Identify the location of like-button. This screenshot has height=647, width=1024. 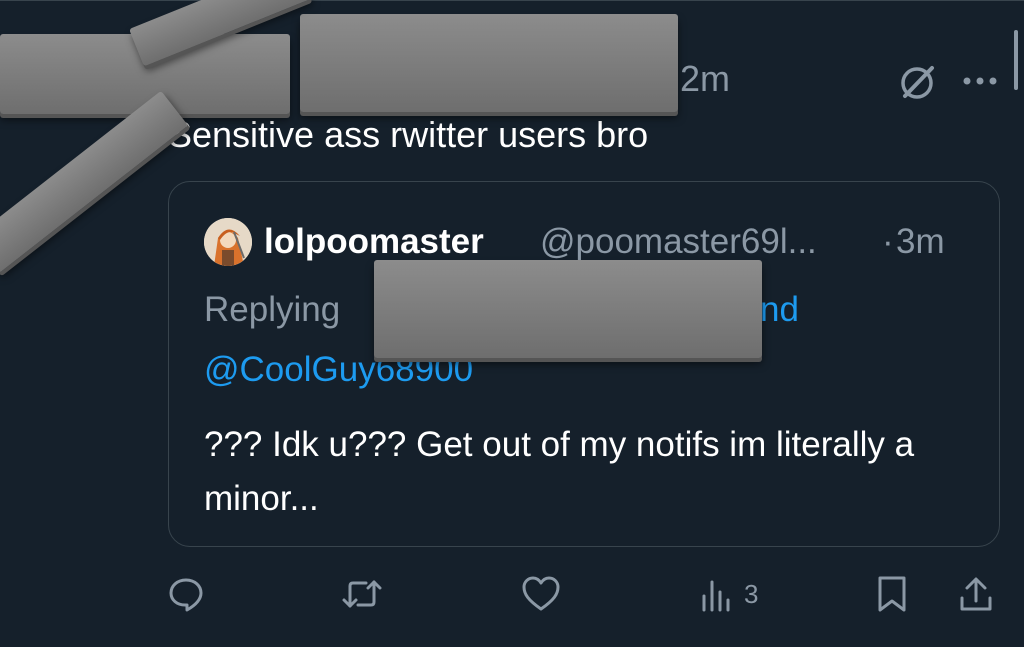
(541, 594).